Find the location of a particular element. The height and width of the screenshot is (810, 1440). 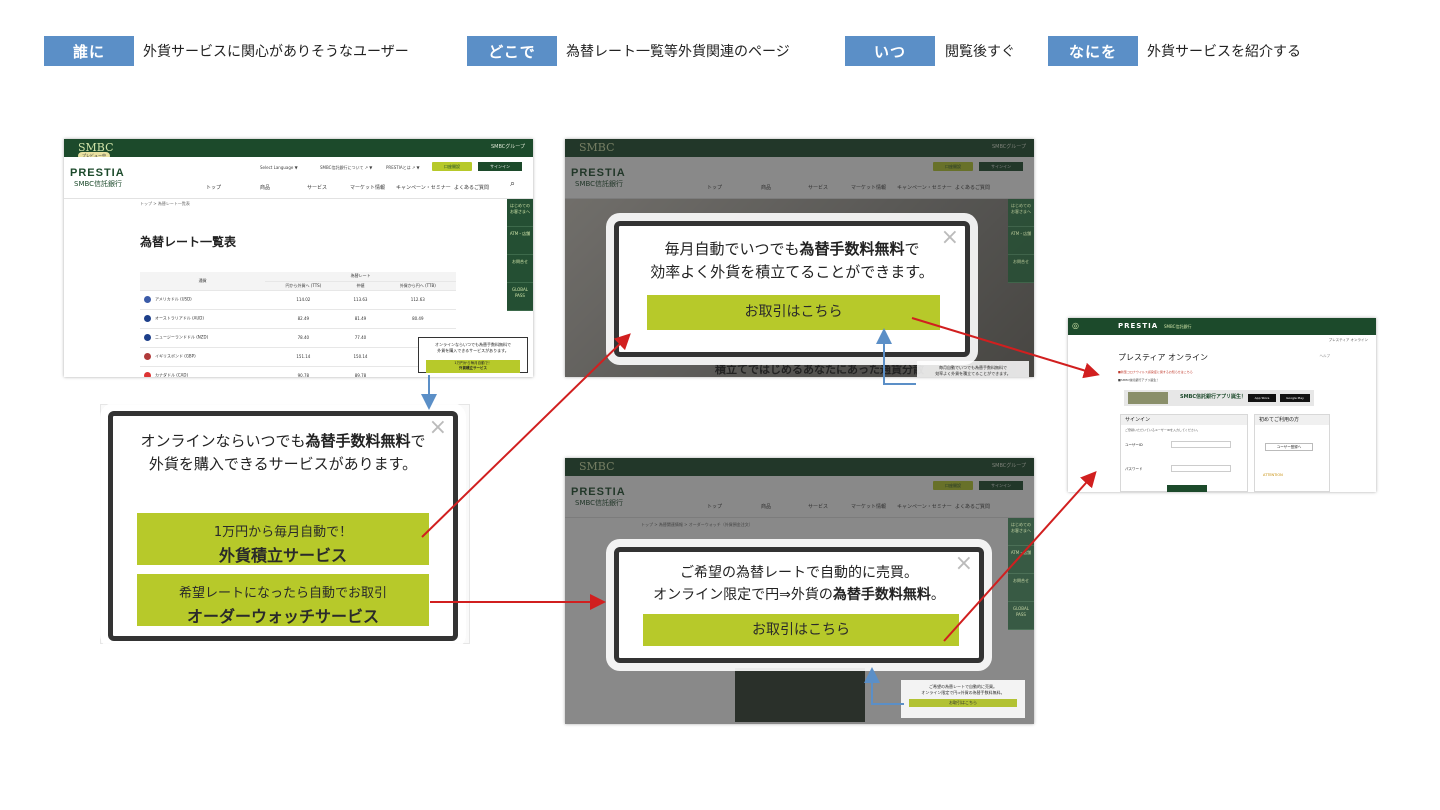

mini-btn1-main: 外貨積立サービス is located at coordinates (473, 368).